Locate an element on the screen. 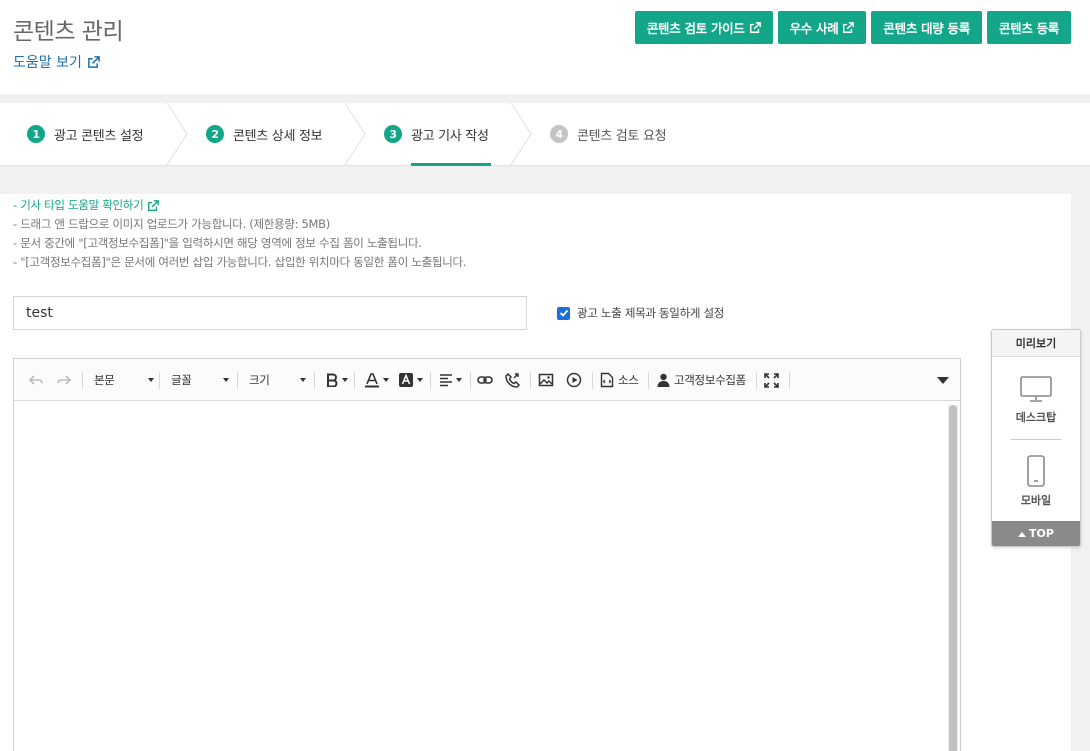  play-circle-icon is located at coordinates (574, 380).